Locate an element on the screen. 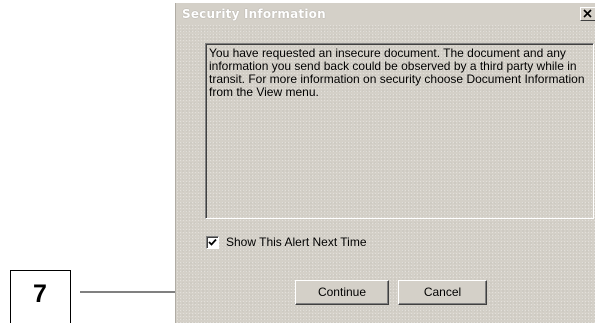 Image resolution: width=595 pixels, height=323 pixels. close-button is located at coordinates (587, 14).